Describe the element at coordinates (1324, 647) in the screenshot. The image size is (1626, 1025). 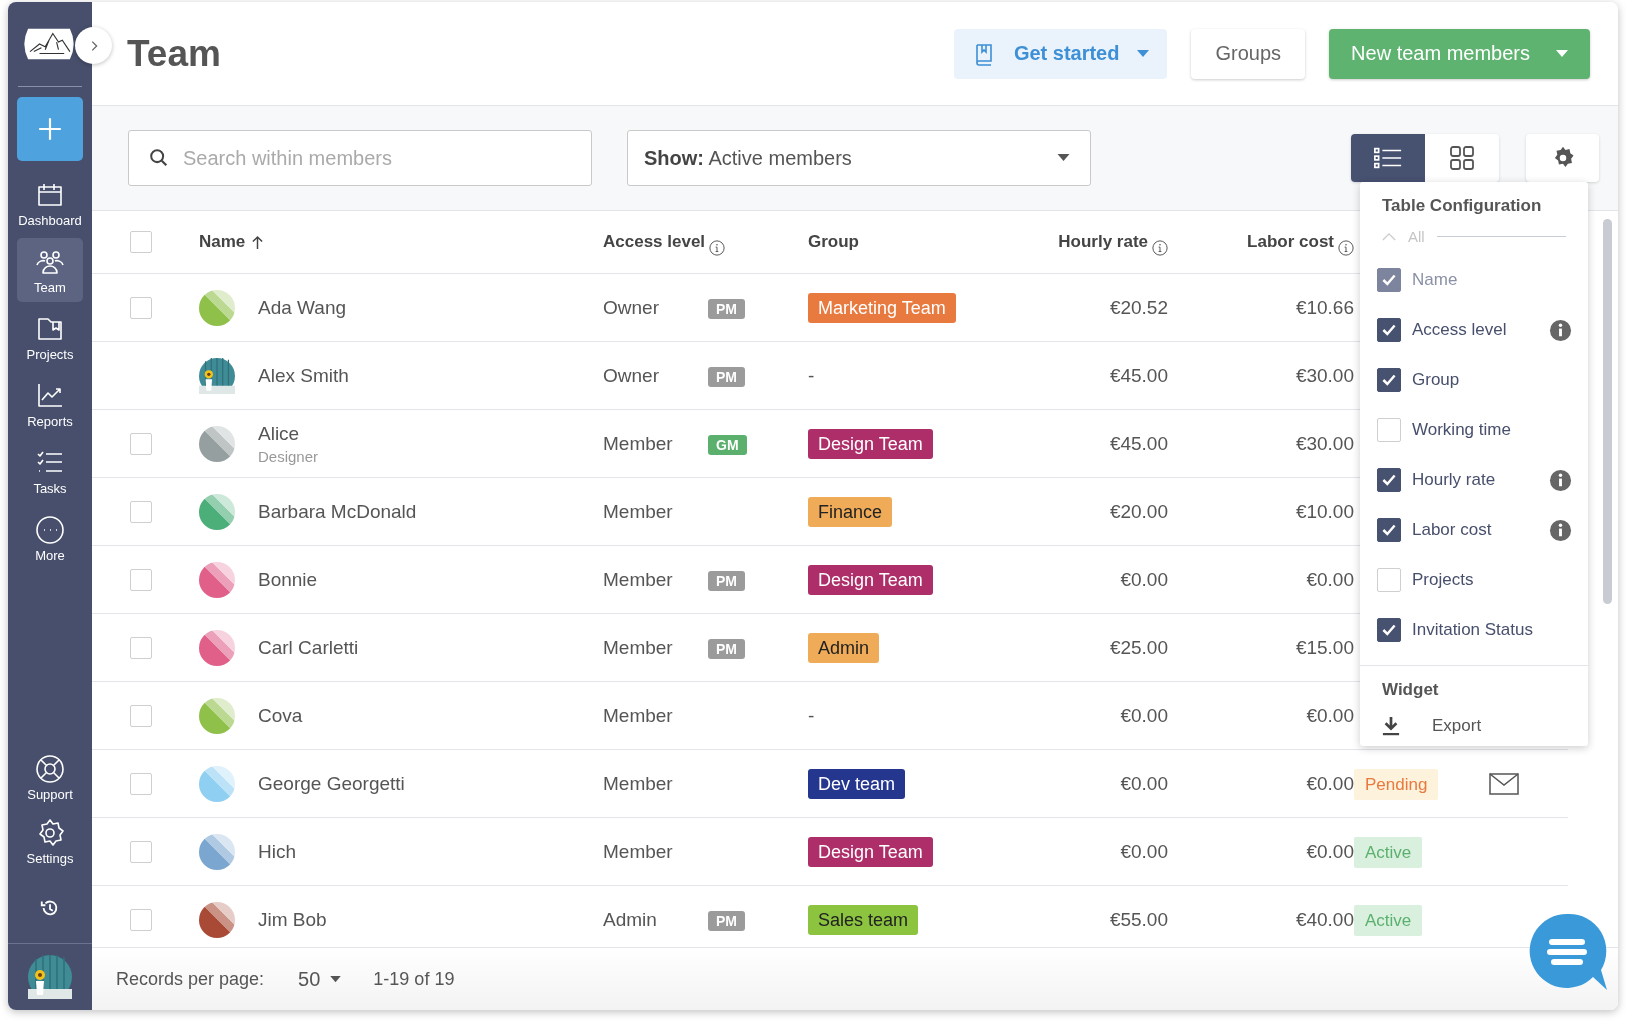
I see `labor-cost: €15.00` at that location.